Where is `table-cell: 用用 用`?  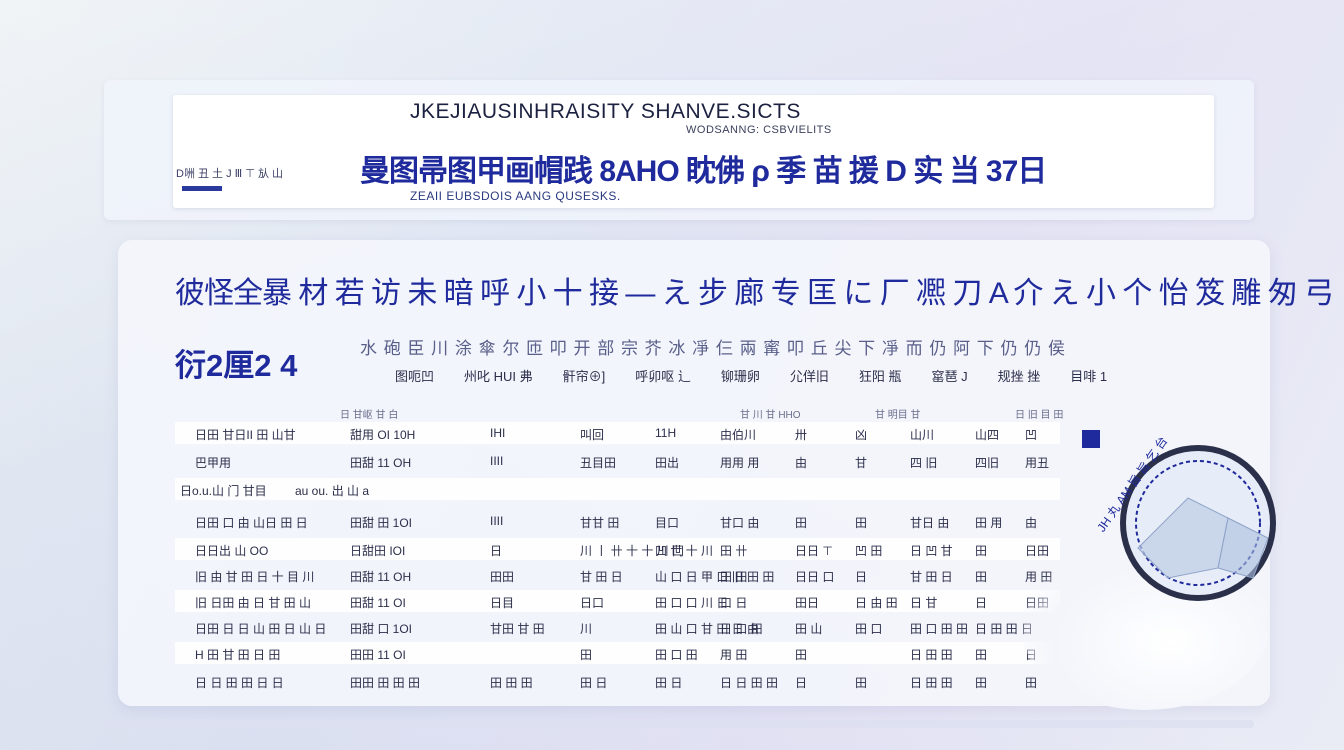
table-cell: 用用 用 is located at coordinates (740, 463).